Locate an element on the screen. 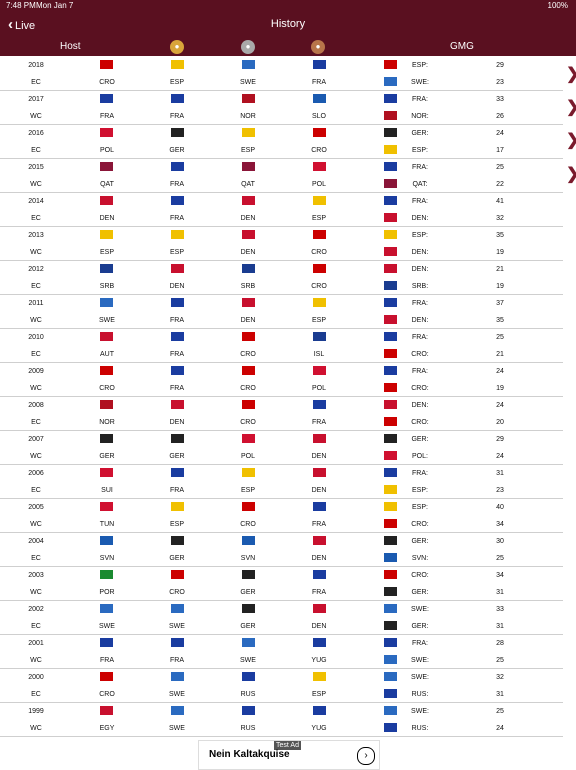 This screenshot has height=770, width=576. silver-cell: CRO is located at coordinates (248, 354).